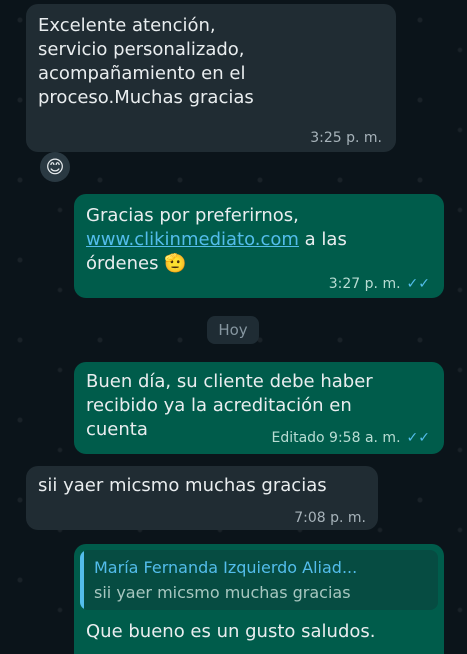 Image resolution: width=467 pixels, height=654 pixels. What do you see at coordinates (336, 438) in the screenshot?
I see `message-time: Editado 9:58 a. m.` at bounding box center [336, 438].